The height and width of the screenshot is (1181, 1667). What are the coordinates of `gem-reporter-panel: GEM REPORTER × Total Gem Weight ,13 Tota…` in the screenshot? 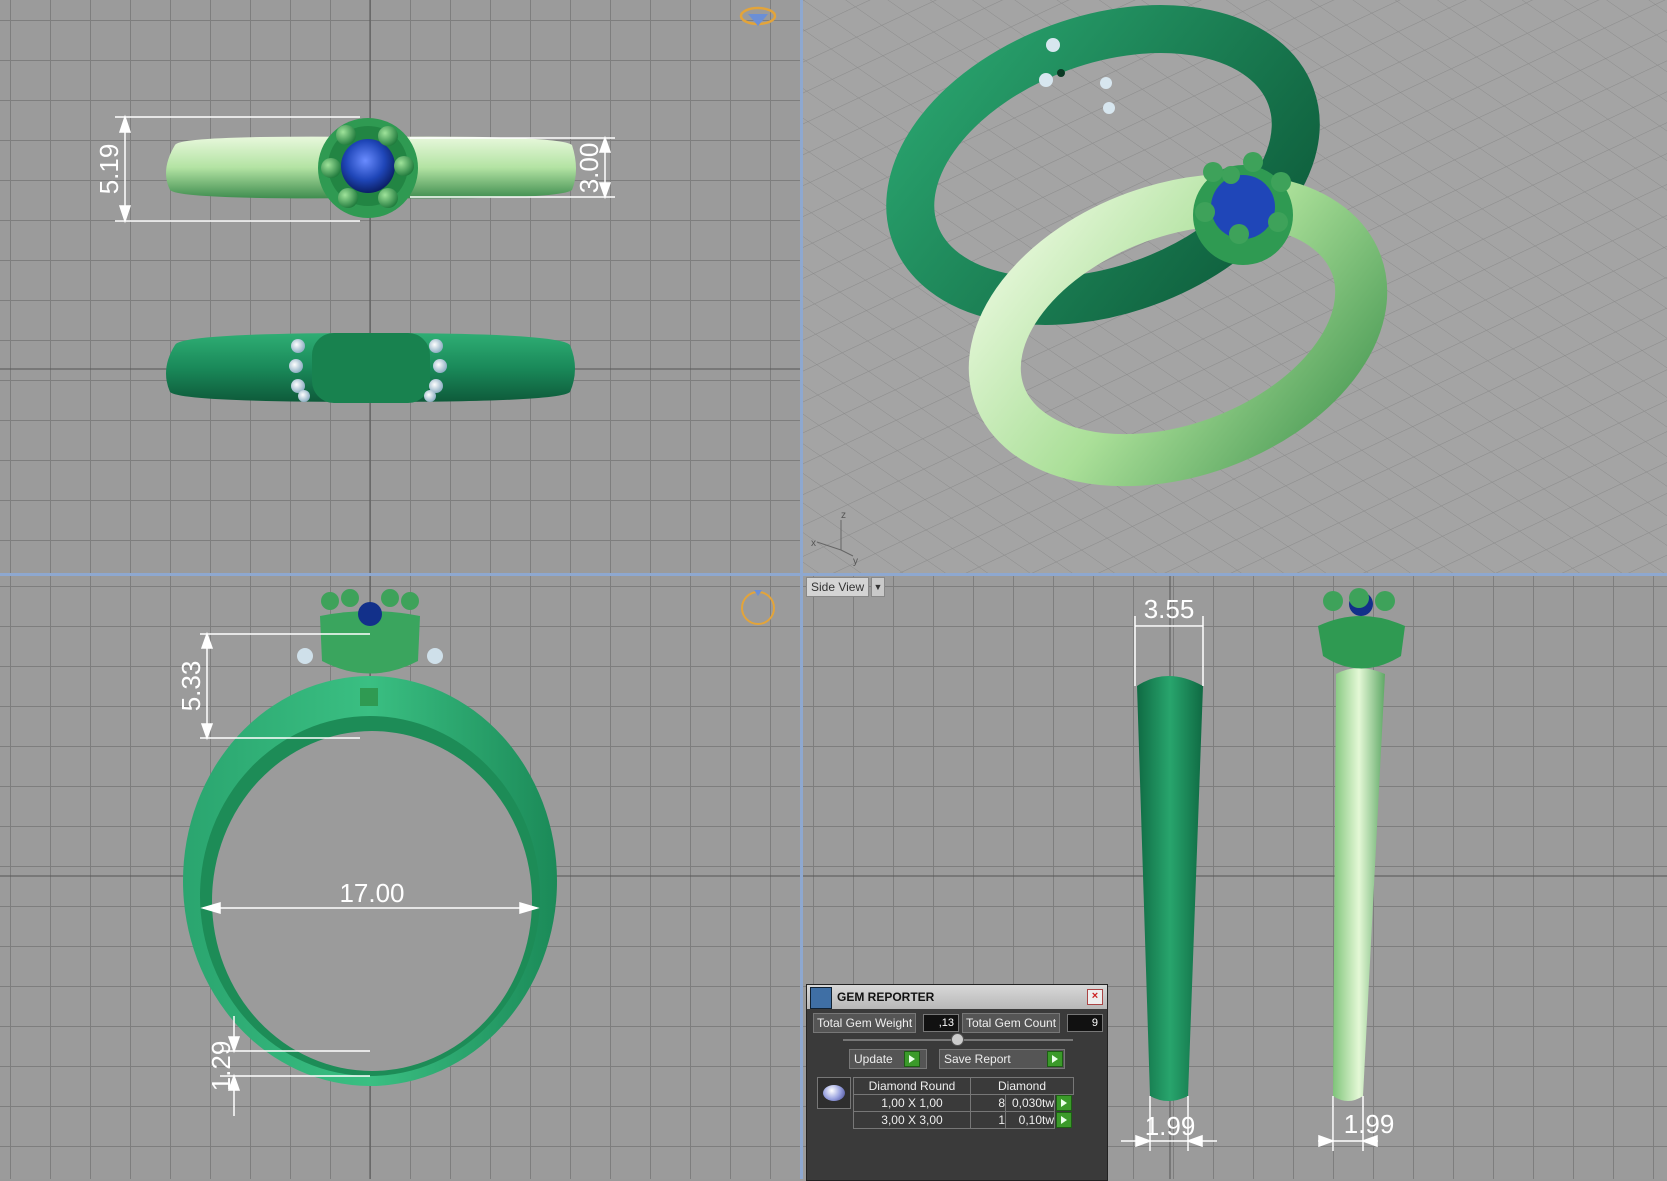 It's located at (957, 1082).